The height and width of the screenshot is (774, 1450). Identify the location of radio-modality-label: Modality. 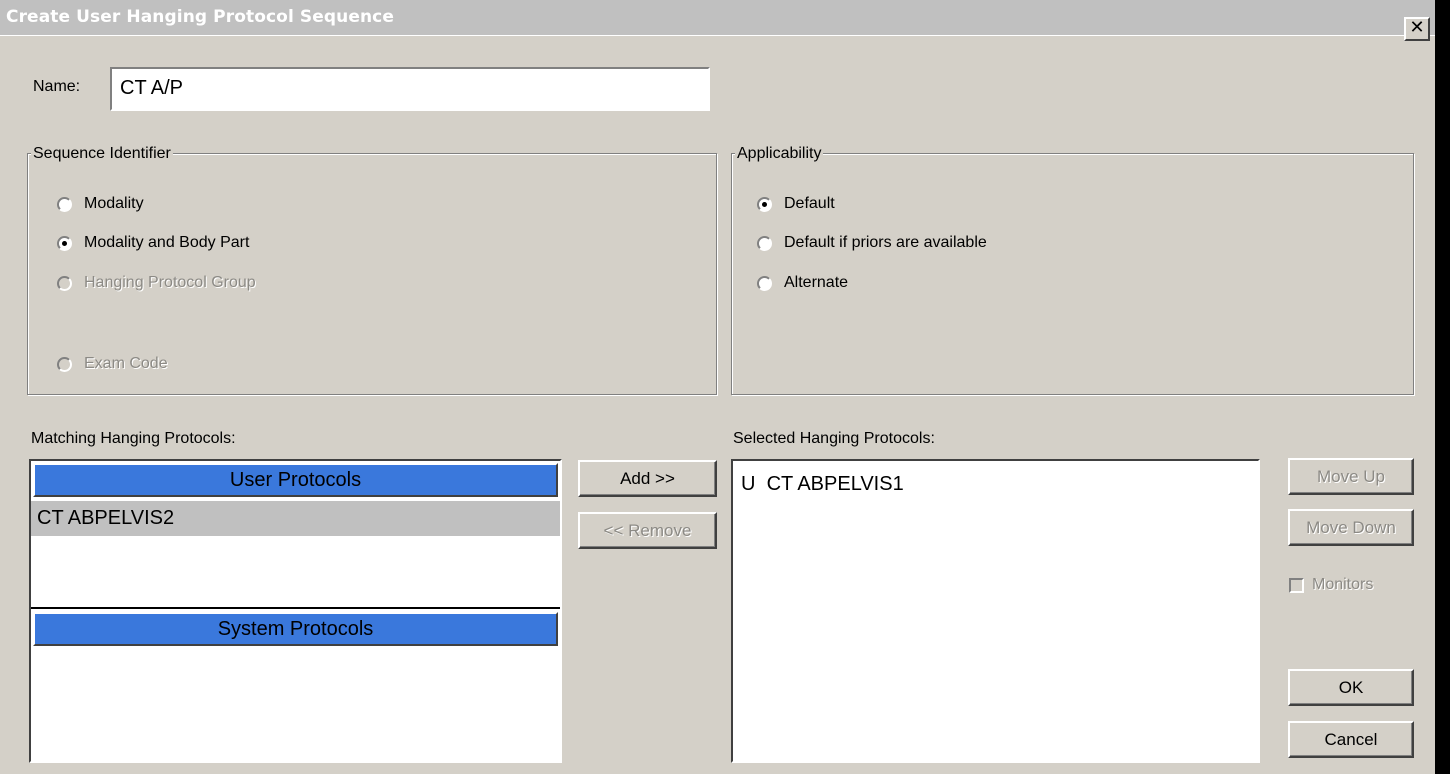
(114, 203).